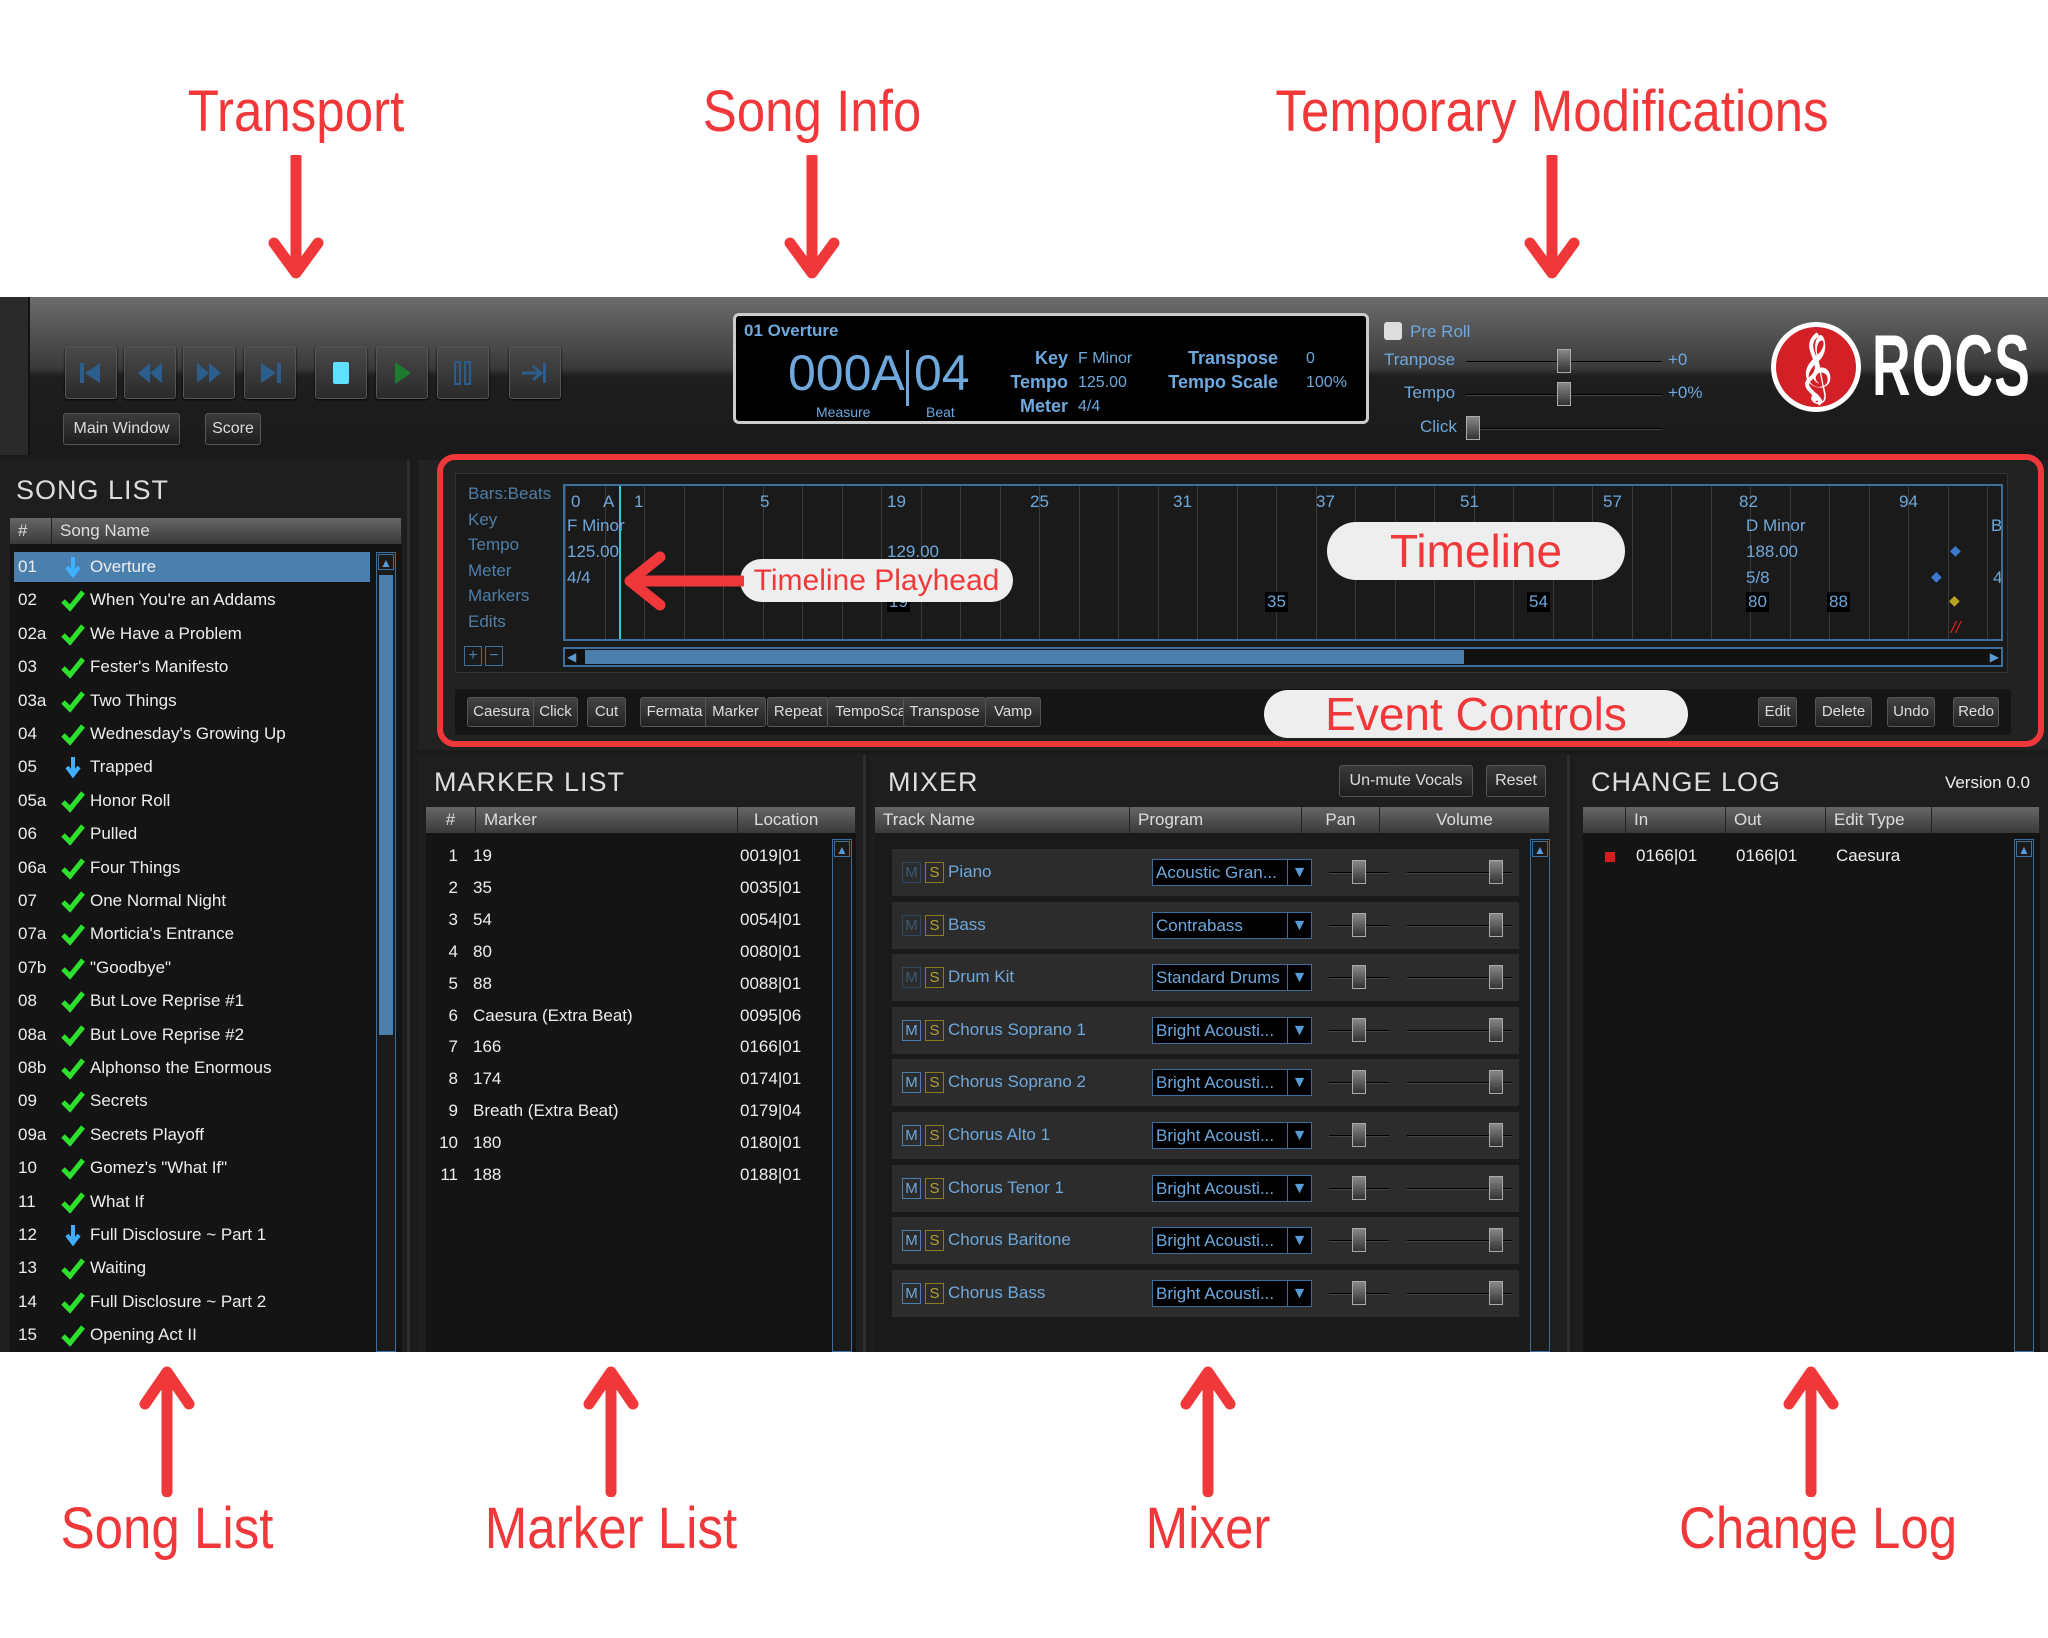 The image size is (2048, 1638). Describe the element at coordinates (628, 985) in the screenshot. I see `marker-list-row: 5 88 0088|01` at that location.